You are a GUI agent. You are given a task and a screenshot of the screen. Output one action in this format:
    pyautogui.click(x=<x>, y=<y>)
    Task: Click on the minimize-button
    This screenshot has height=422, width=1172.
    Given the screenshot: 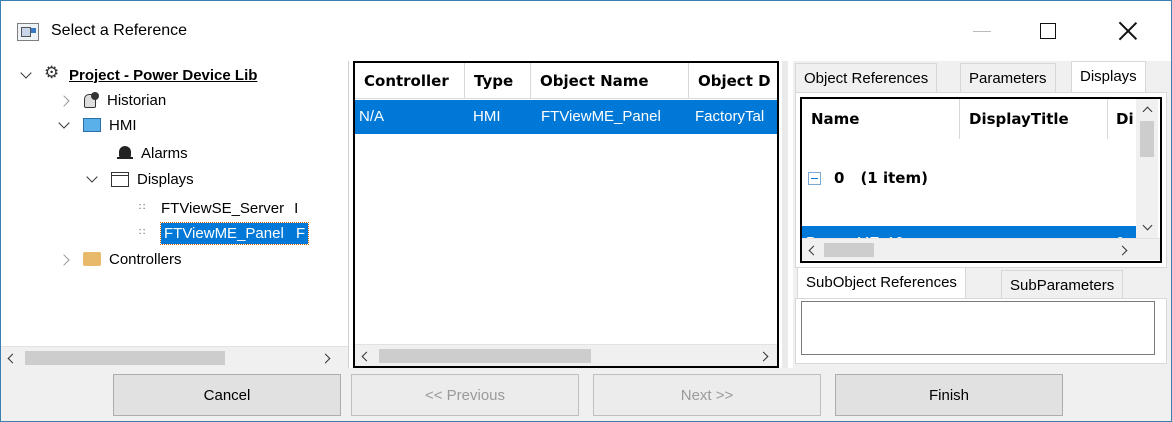 What is the action you would take?
    pyautogui.click(x=982, y=31)
    